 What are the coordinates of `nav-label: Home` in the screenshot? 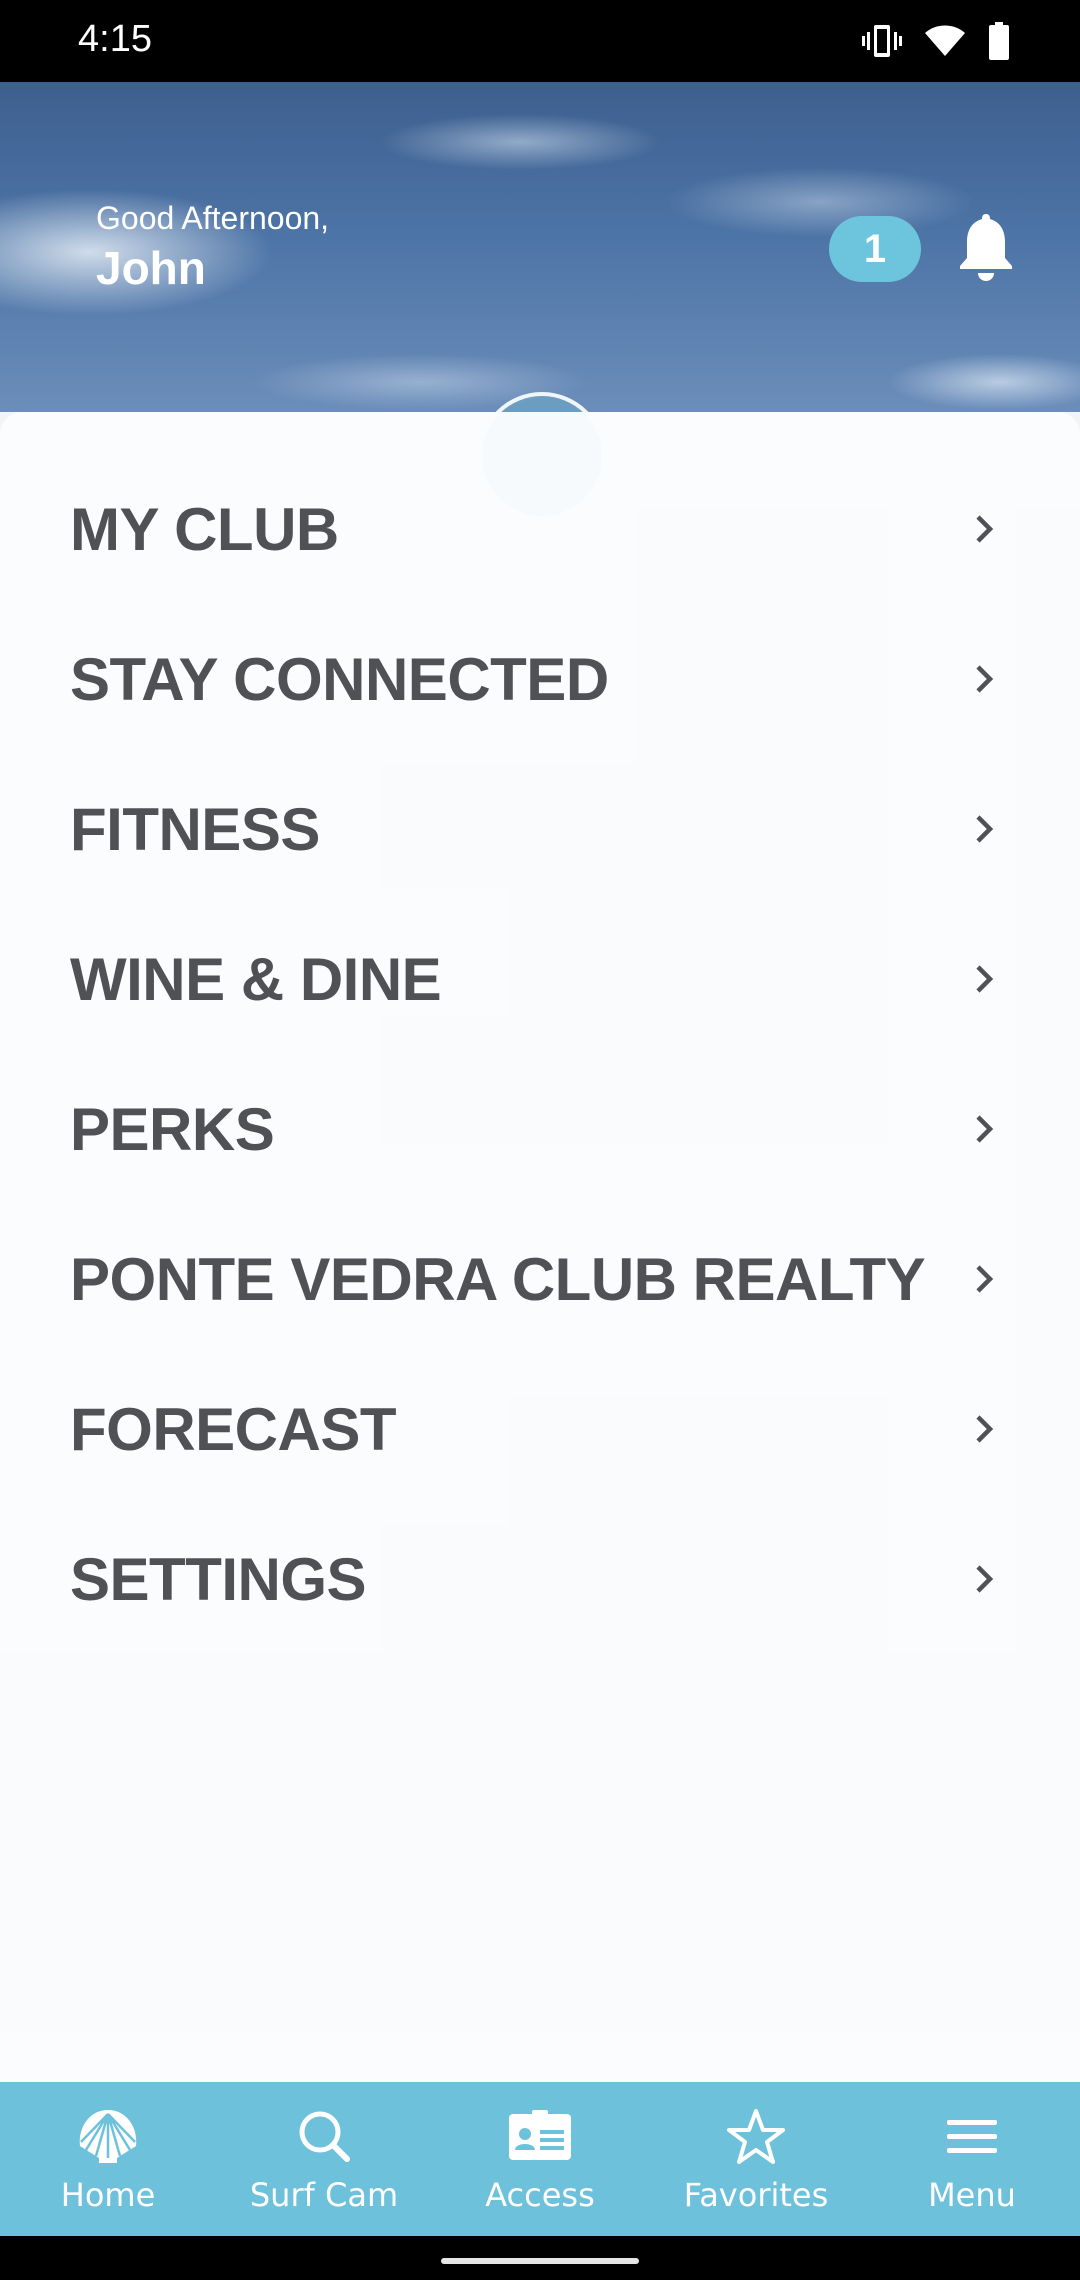 It's located at (108, 2195).